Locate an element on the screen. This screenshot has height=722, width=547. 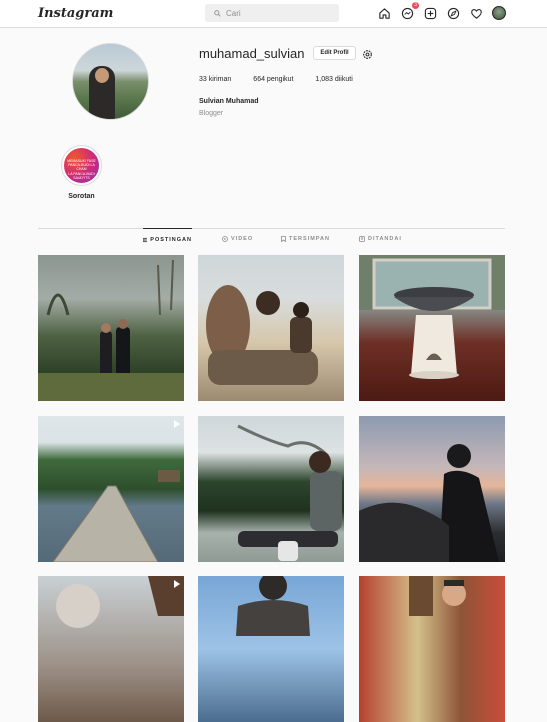
post-image-misty-forest is located at coordinates (111, 330).